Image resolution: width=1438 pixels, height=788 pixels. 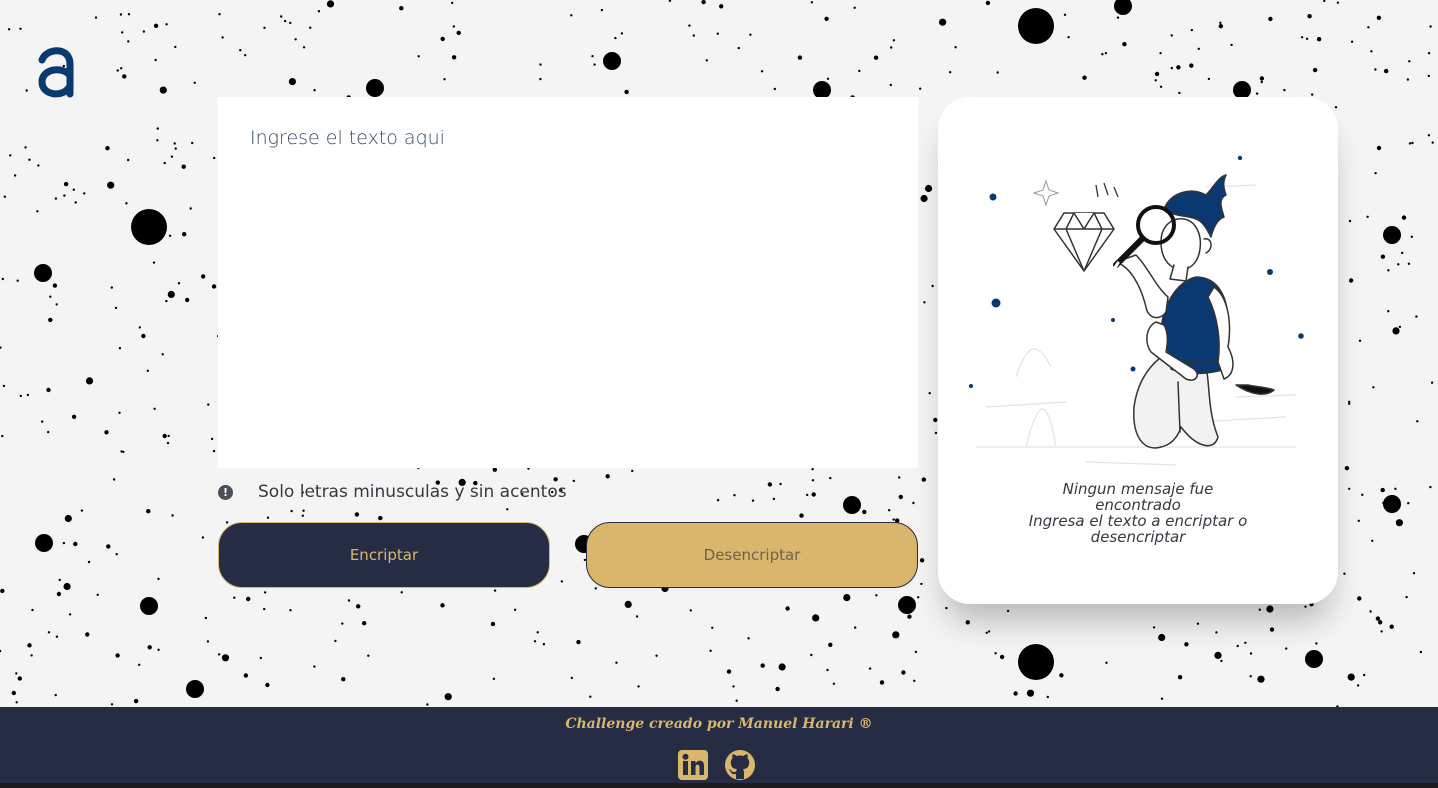 What do you see at coordinates (740, 765) in the screenshot?
I see `github-icon` at bounding box center [740, 765].